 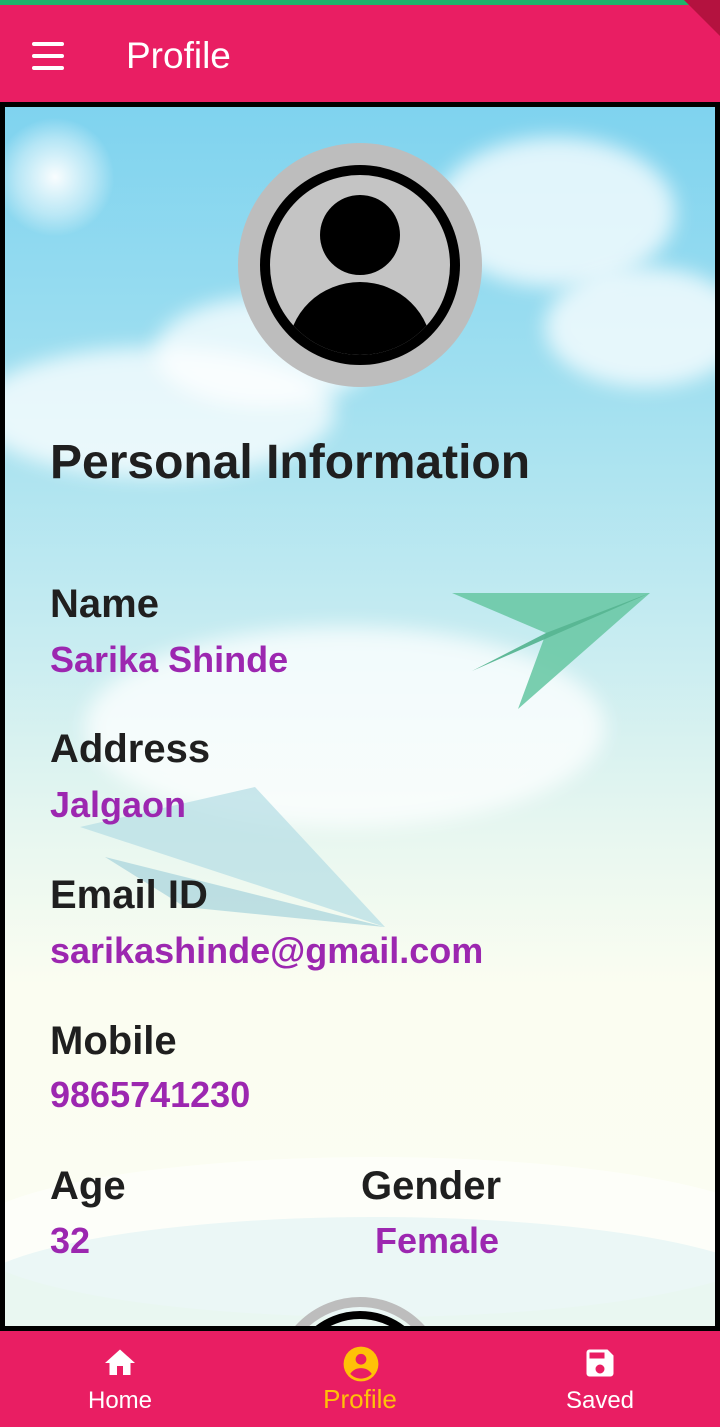 What do you see at coordinates (600, 1379) in the screenshot?
I see `nav-saved: Saved` at bounding box center [600, 1379].